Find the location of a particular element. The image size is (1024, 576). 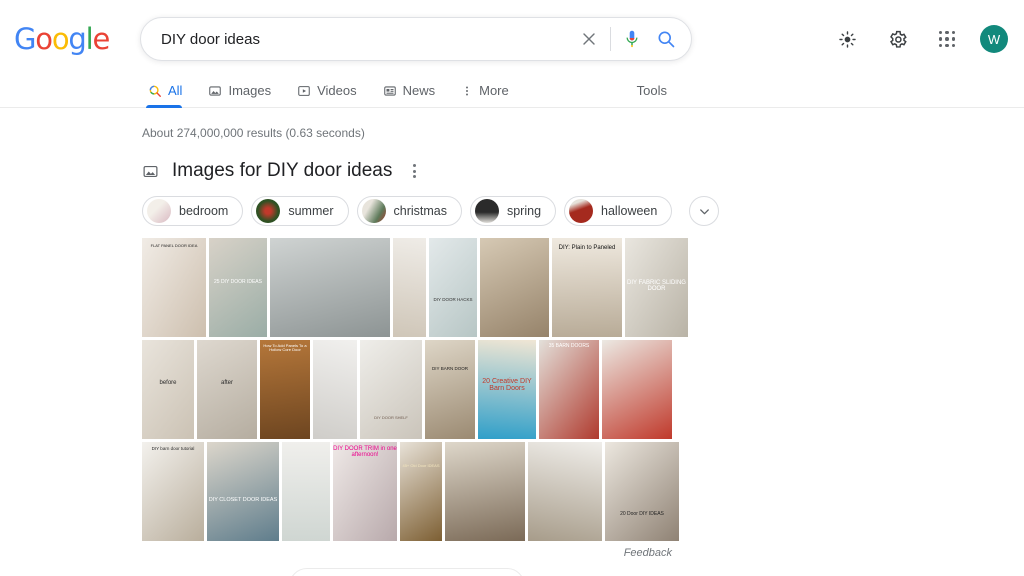

apps-grid-icon is located at coordinates (947, 39).